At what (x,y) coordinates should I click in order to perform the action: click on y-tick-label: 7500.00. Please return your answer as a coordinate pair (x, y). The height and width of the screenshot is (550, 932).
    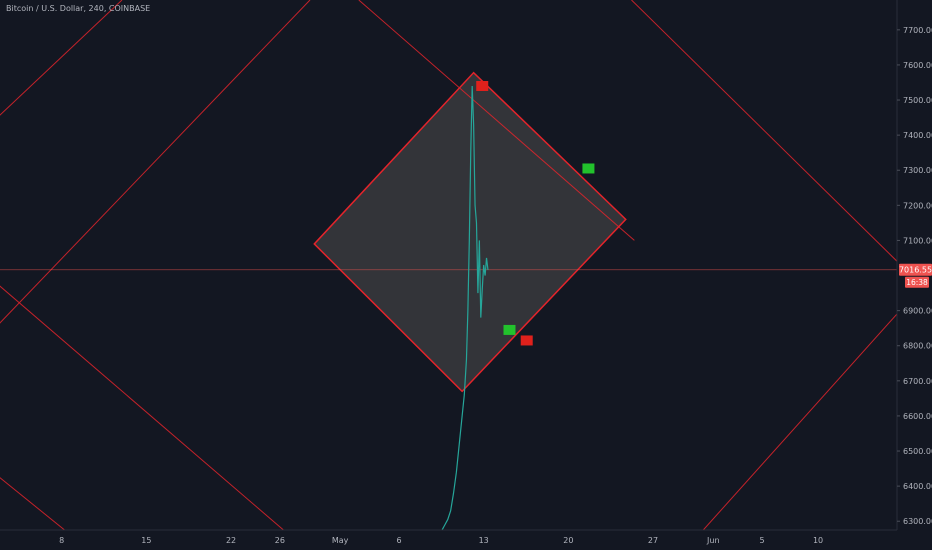
    Looking at the image, I should click on (917, 100).